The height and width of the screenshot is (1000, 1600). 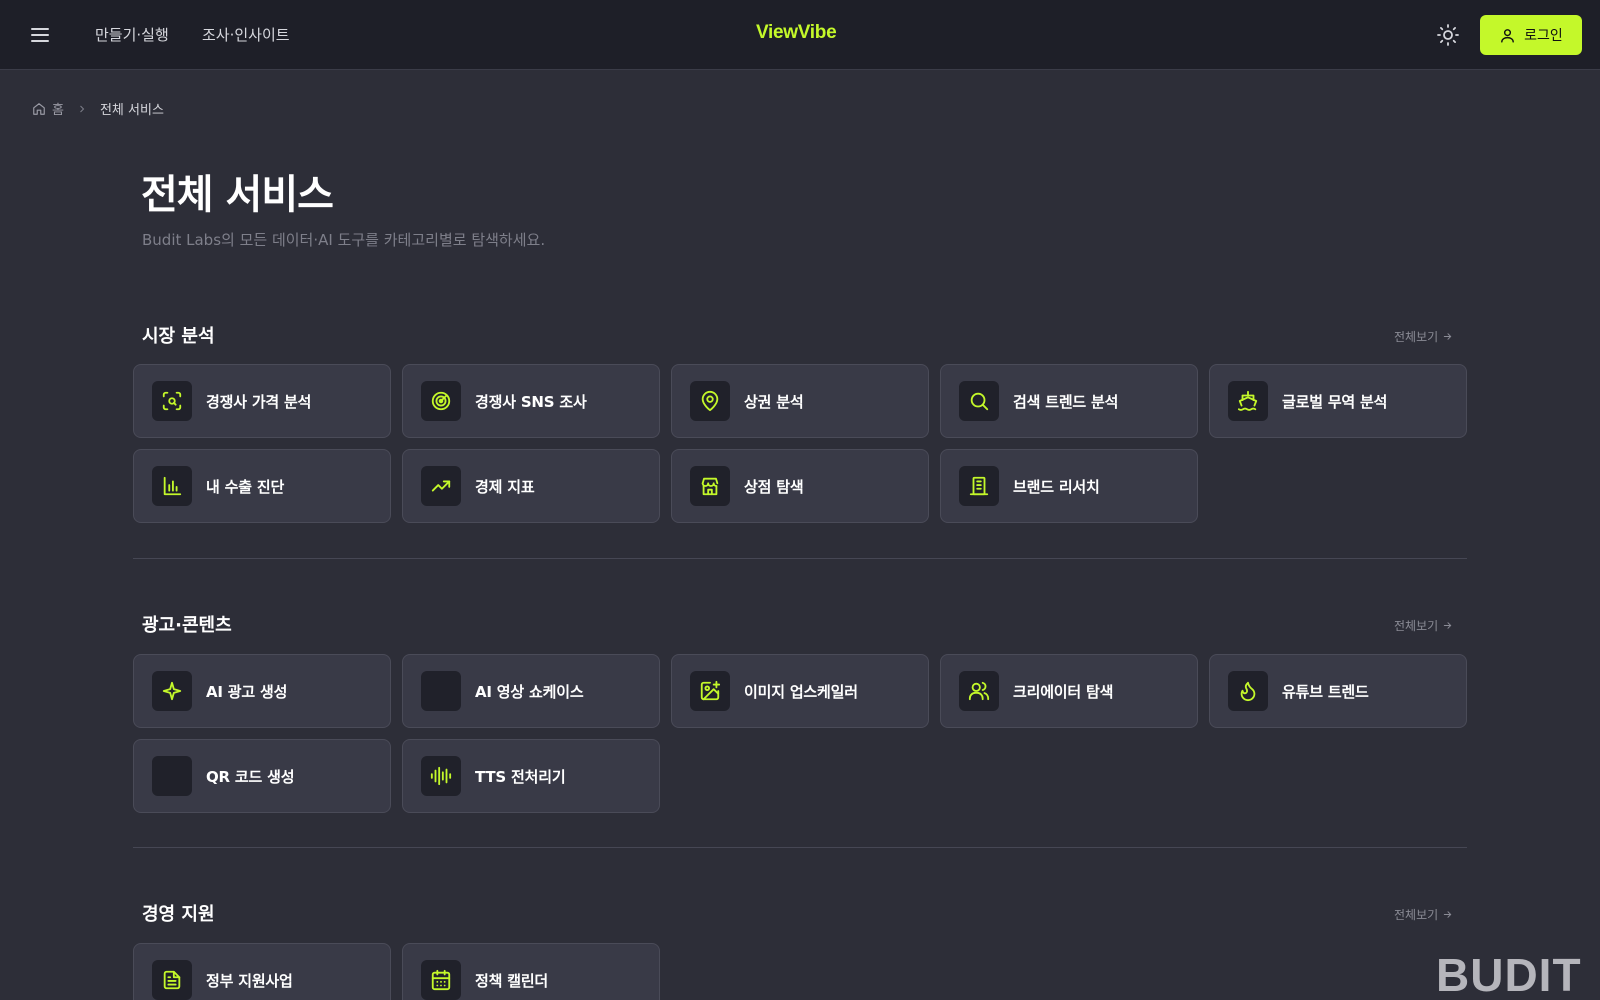 I want to click on map-pin-icon, so click(x=710, y=401).